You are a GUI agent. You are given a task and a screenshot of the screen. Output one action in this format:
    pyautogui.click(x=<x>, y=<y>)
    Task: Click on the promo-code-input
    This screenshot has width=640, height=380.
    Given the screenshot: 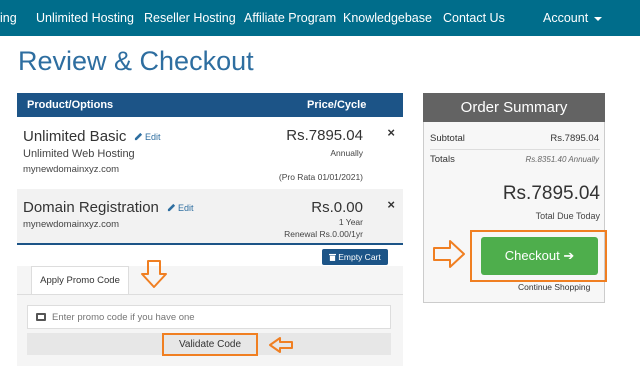 What is the action you would take?
    pyautogui.click(x=209, y=317)
    